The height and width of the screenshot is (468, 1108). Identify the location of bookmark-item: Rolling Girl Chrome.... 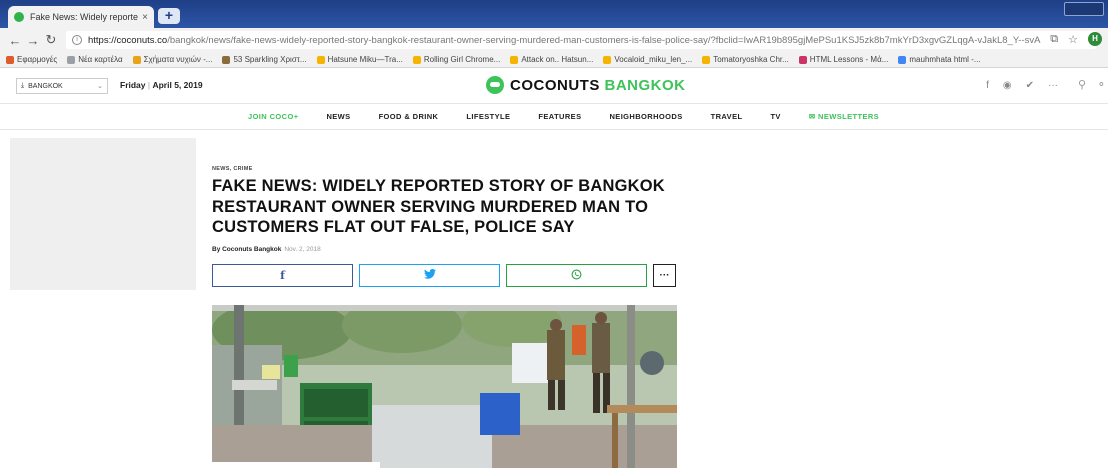
(456, 59).